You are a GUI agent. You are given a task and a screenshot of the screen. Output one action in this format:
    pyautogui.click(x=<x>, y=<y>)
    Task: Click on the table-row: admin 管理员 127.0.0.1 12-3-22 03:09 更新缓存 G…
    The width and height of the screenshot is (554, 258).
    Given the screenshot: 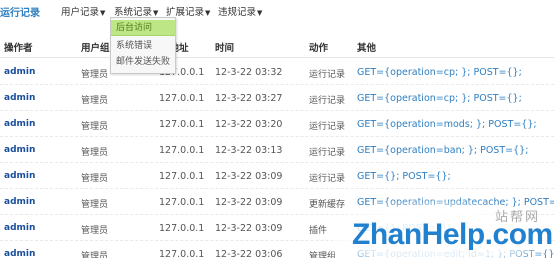 What is the action you would take?
    pyautogui.click(x=277, y=201)
    